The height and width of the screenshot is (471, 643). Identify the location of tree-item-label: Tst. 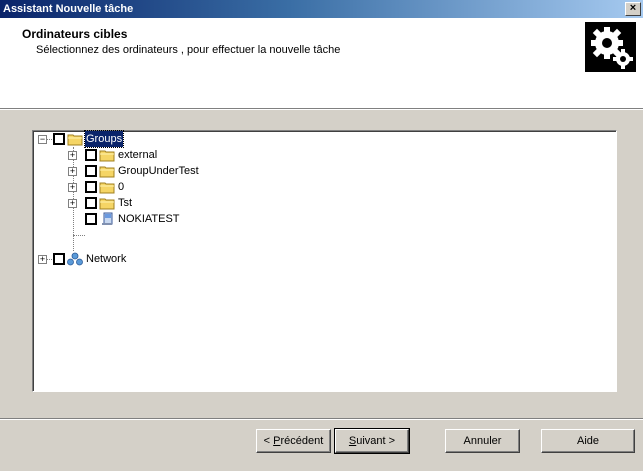
(125, 203).